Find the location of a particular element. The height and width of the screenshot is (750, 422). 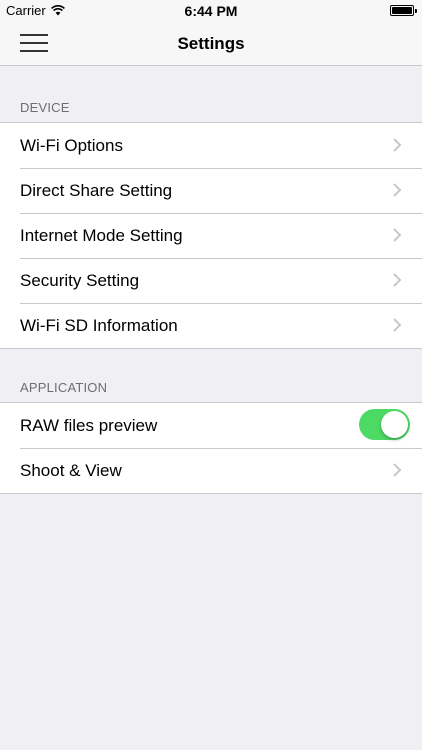

nav-bar: Settings is located at coordinates (211, 44).